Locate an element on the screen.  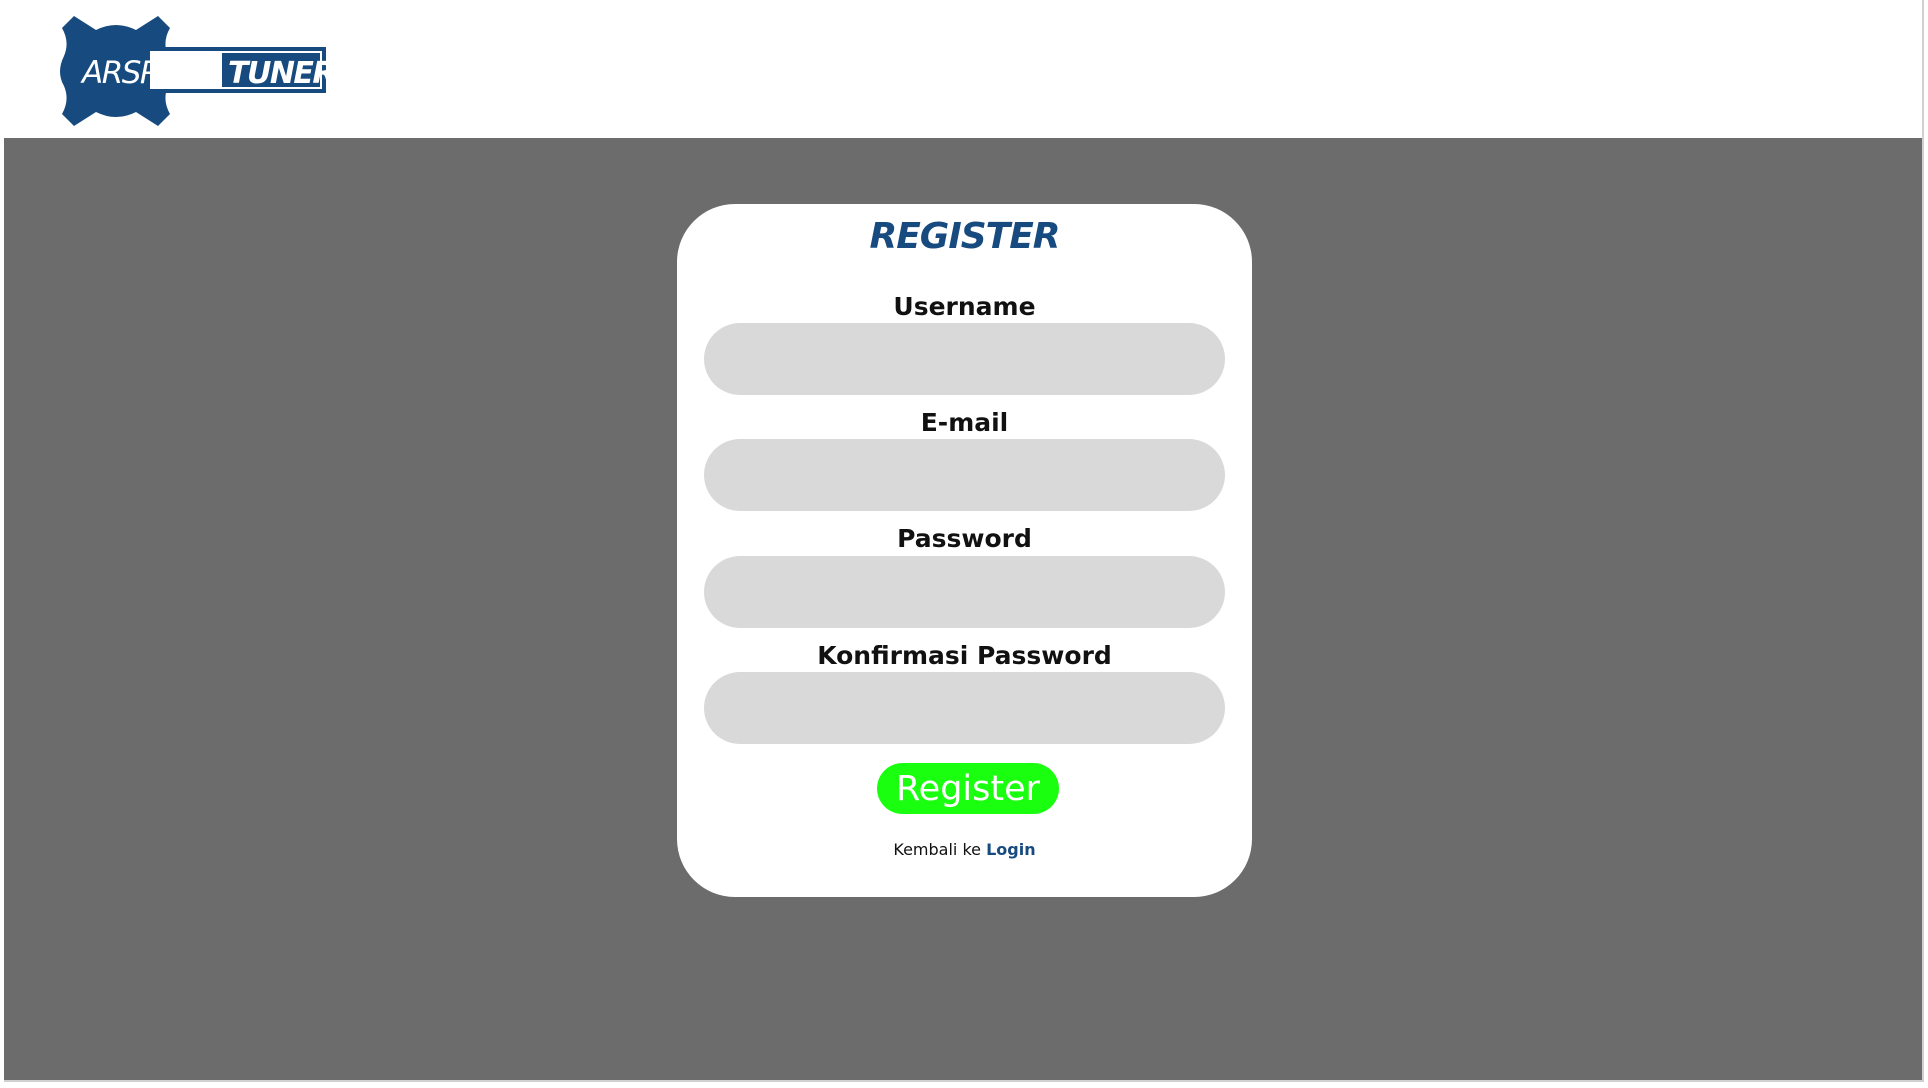
username-input is located at coordinates (964, 359).